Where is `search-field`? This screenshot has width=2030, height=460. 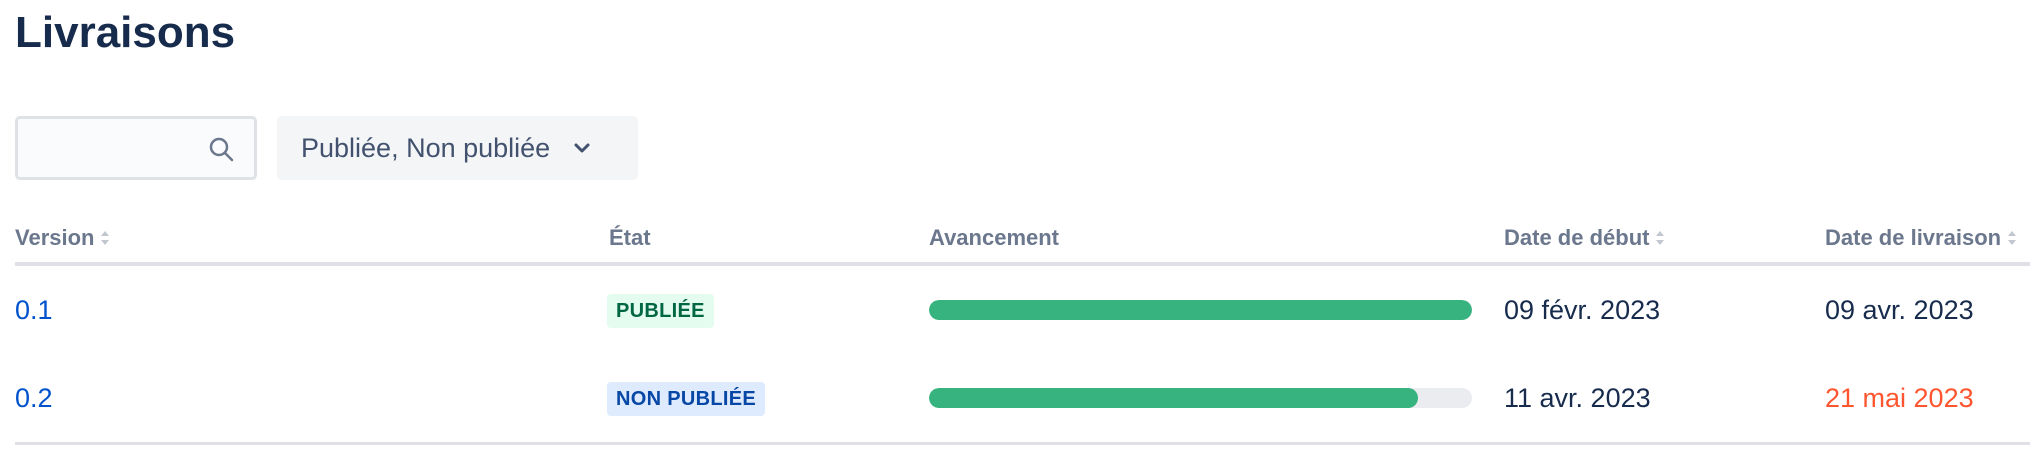 search-field is located at coordinates (136, 148).